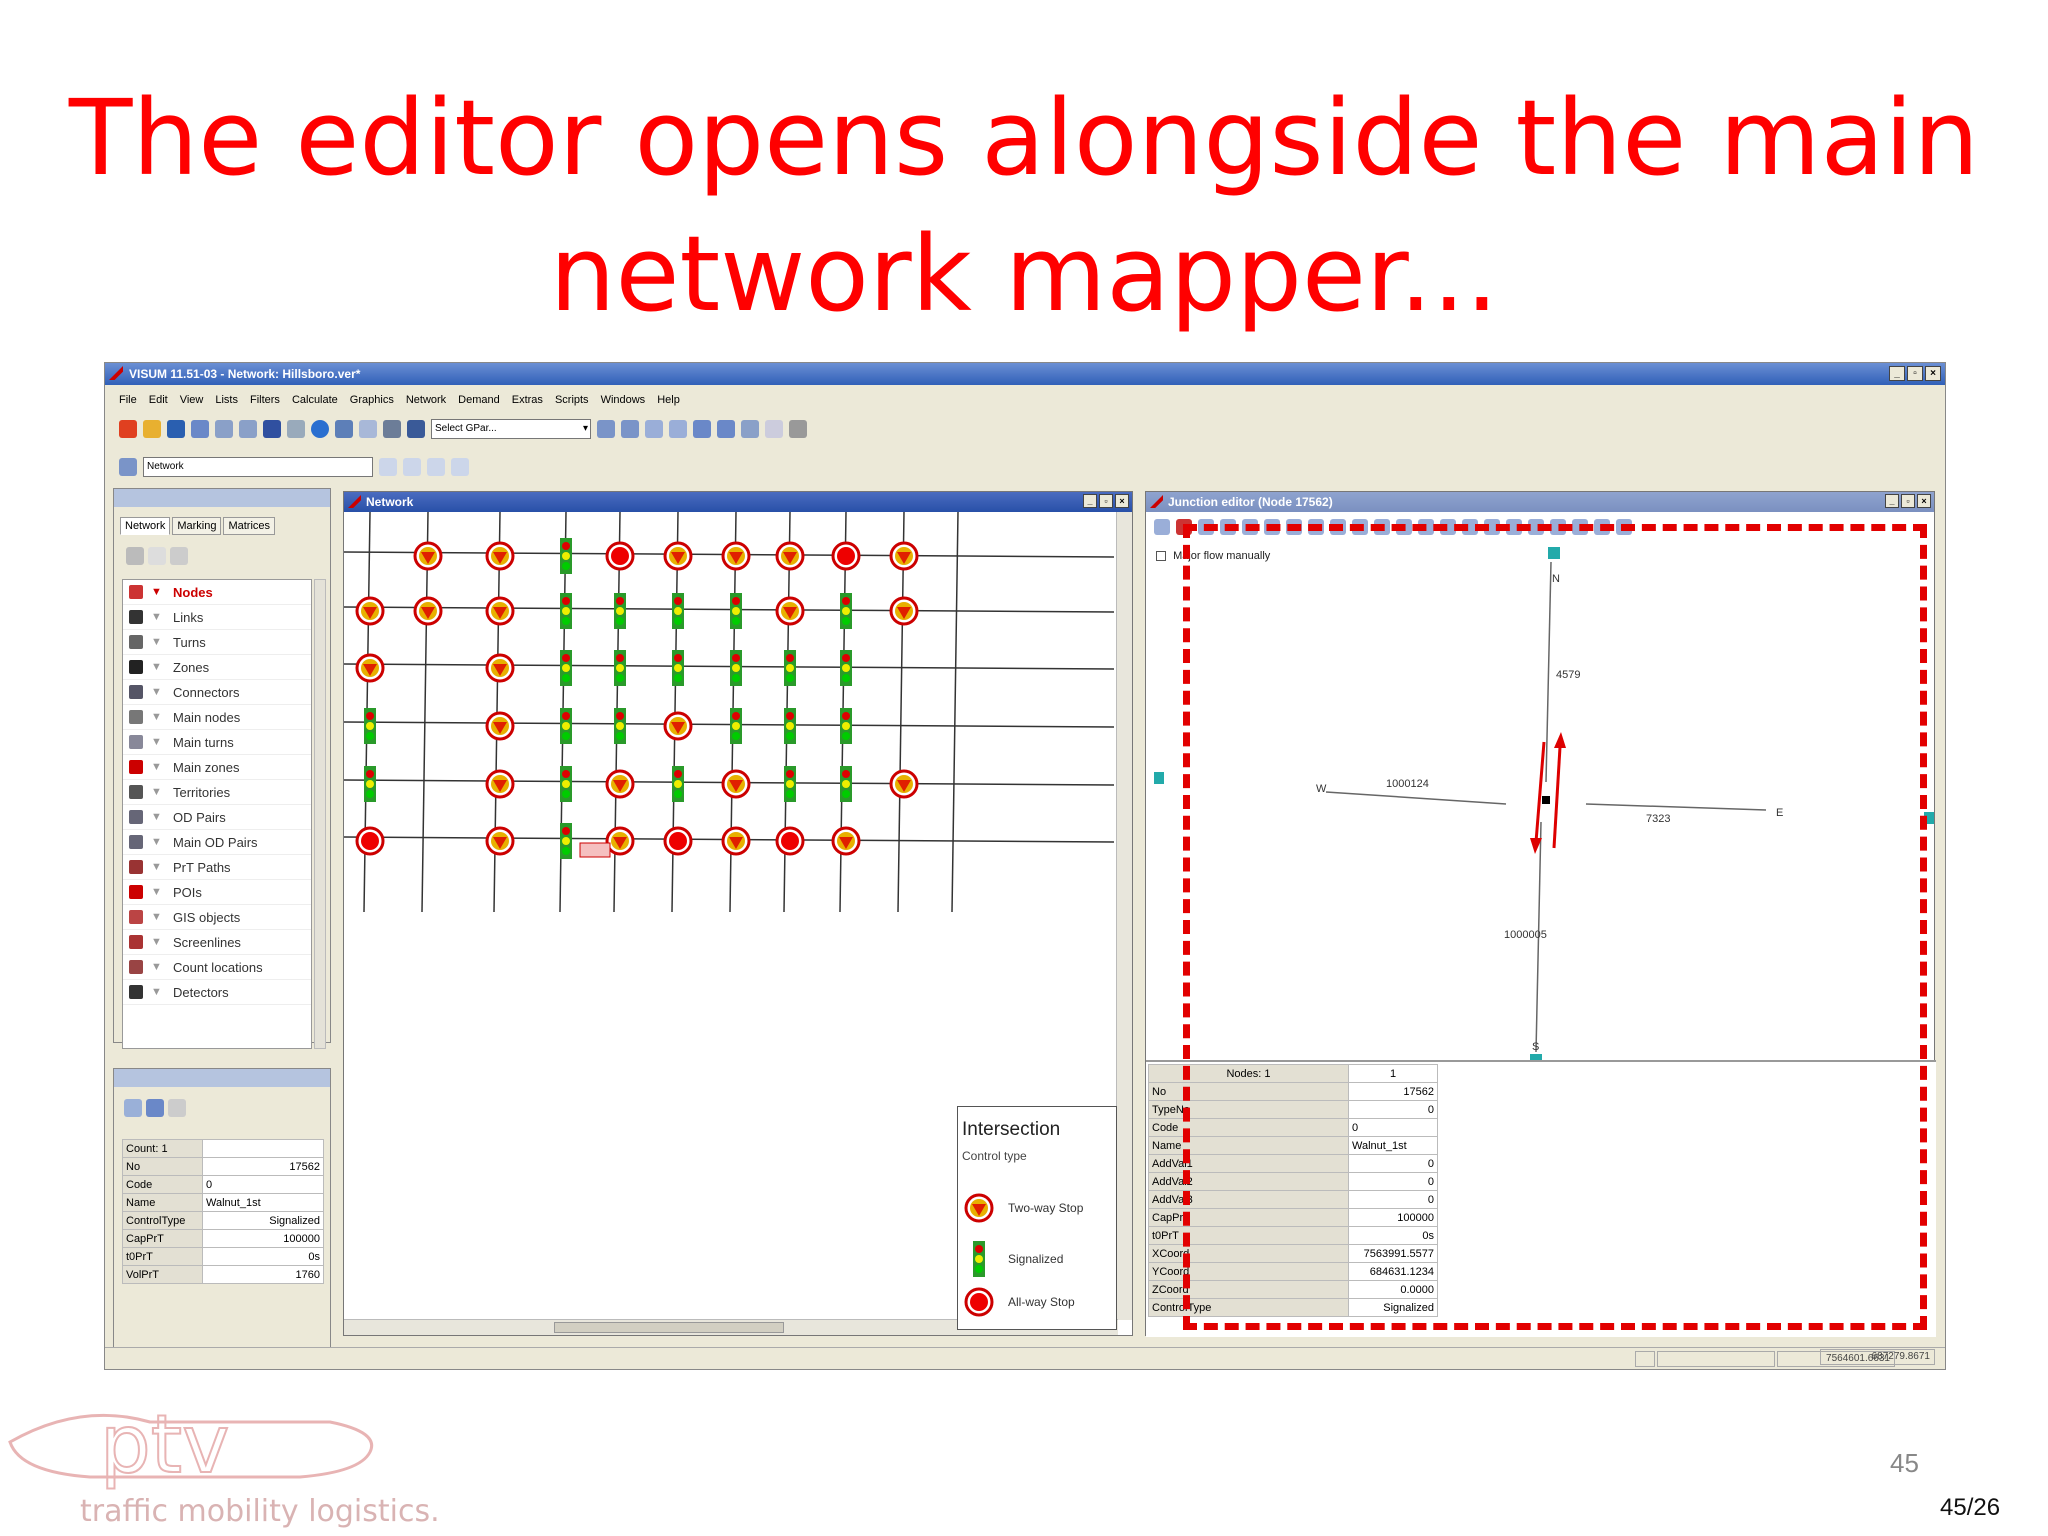 The height and width of the screenshot is (1536, 2048). What do you see at coordinates (217, 742) in the screenshot?
I see `layer-item-main-turns: ▼ Main turns` at bounding box center [217, 742].